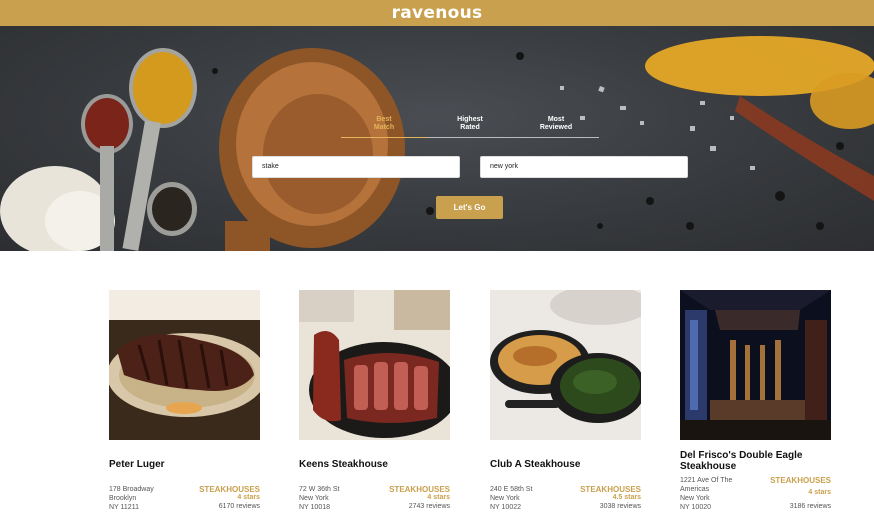 This screenshot has width=874, height=512. I want to click on sort-option-highest-rated: Highest Rated, so click(470, 126).